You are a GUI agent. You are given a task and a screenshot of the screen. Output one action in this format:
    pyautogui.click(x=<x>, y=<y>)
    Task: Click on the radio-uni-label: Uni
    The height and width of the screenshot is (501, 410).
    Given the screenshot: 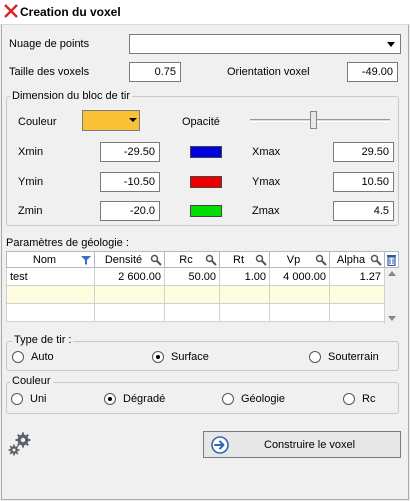 What is the action you would take?
    pyautogui.click(x=38, y=399)
    